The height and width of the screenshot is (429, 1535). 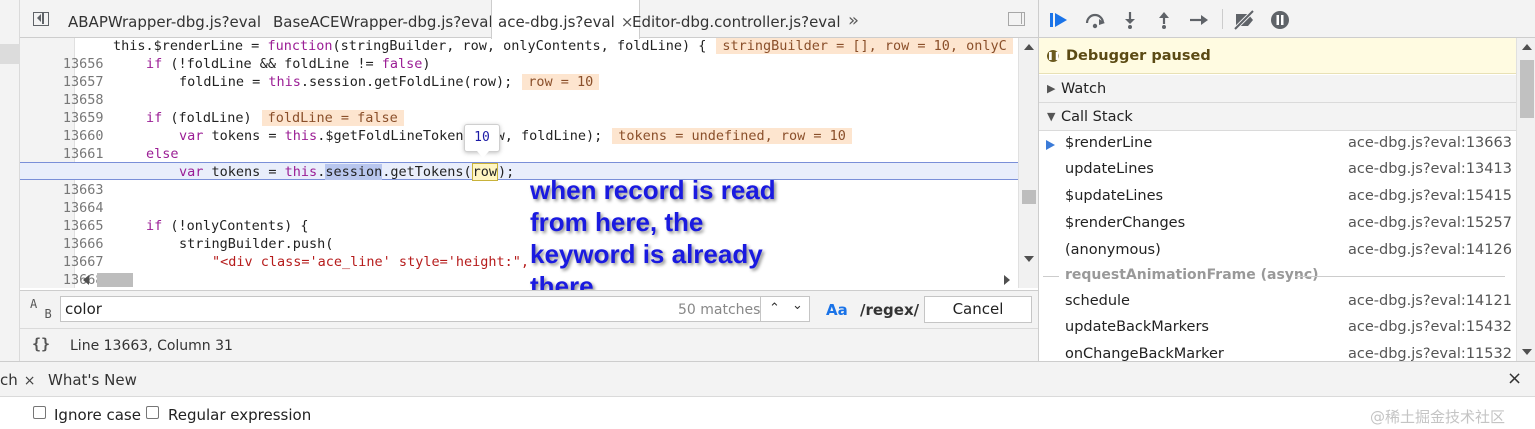 I want to click on toolbar-divider, so click(x=1222, y=19).